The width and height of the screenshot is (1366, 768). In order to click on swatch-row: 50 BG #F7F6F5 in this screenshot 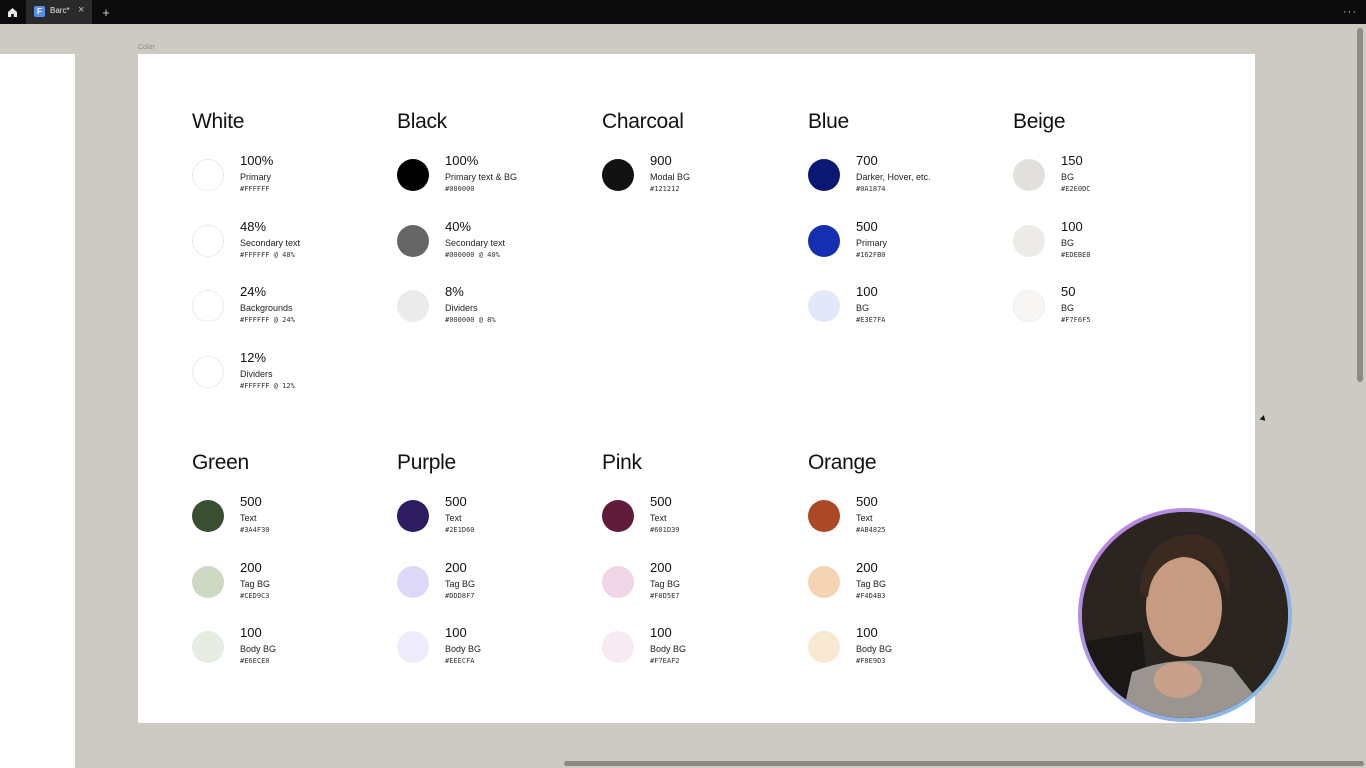, I will do `click(1113, 309)`.